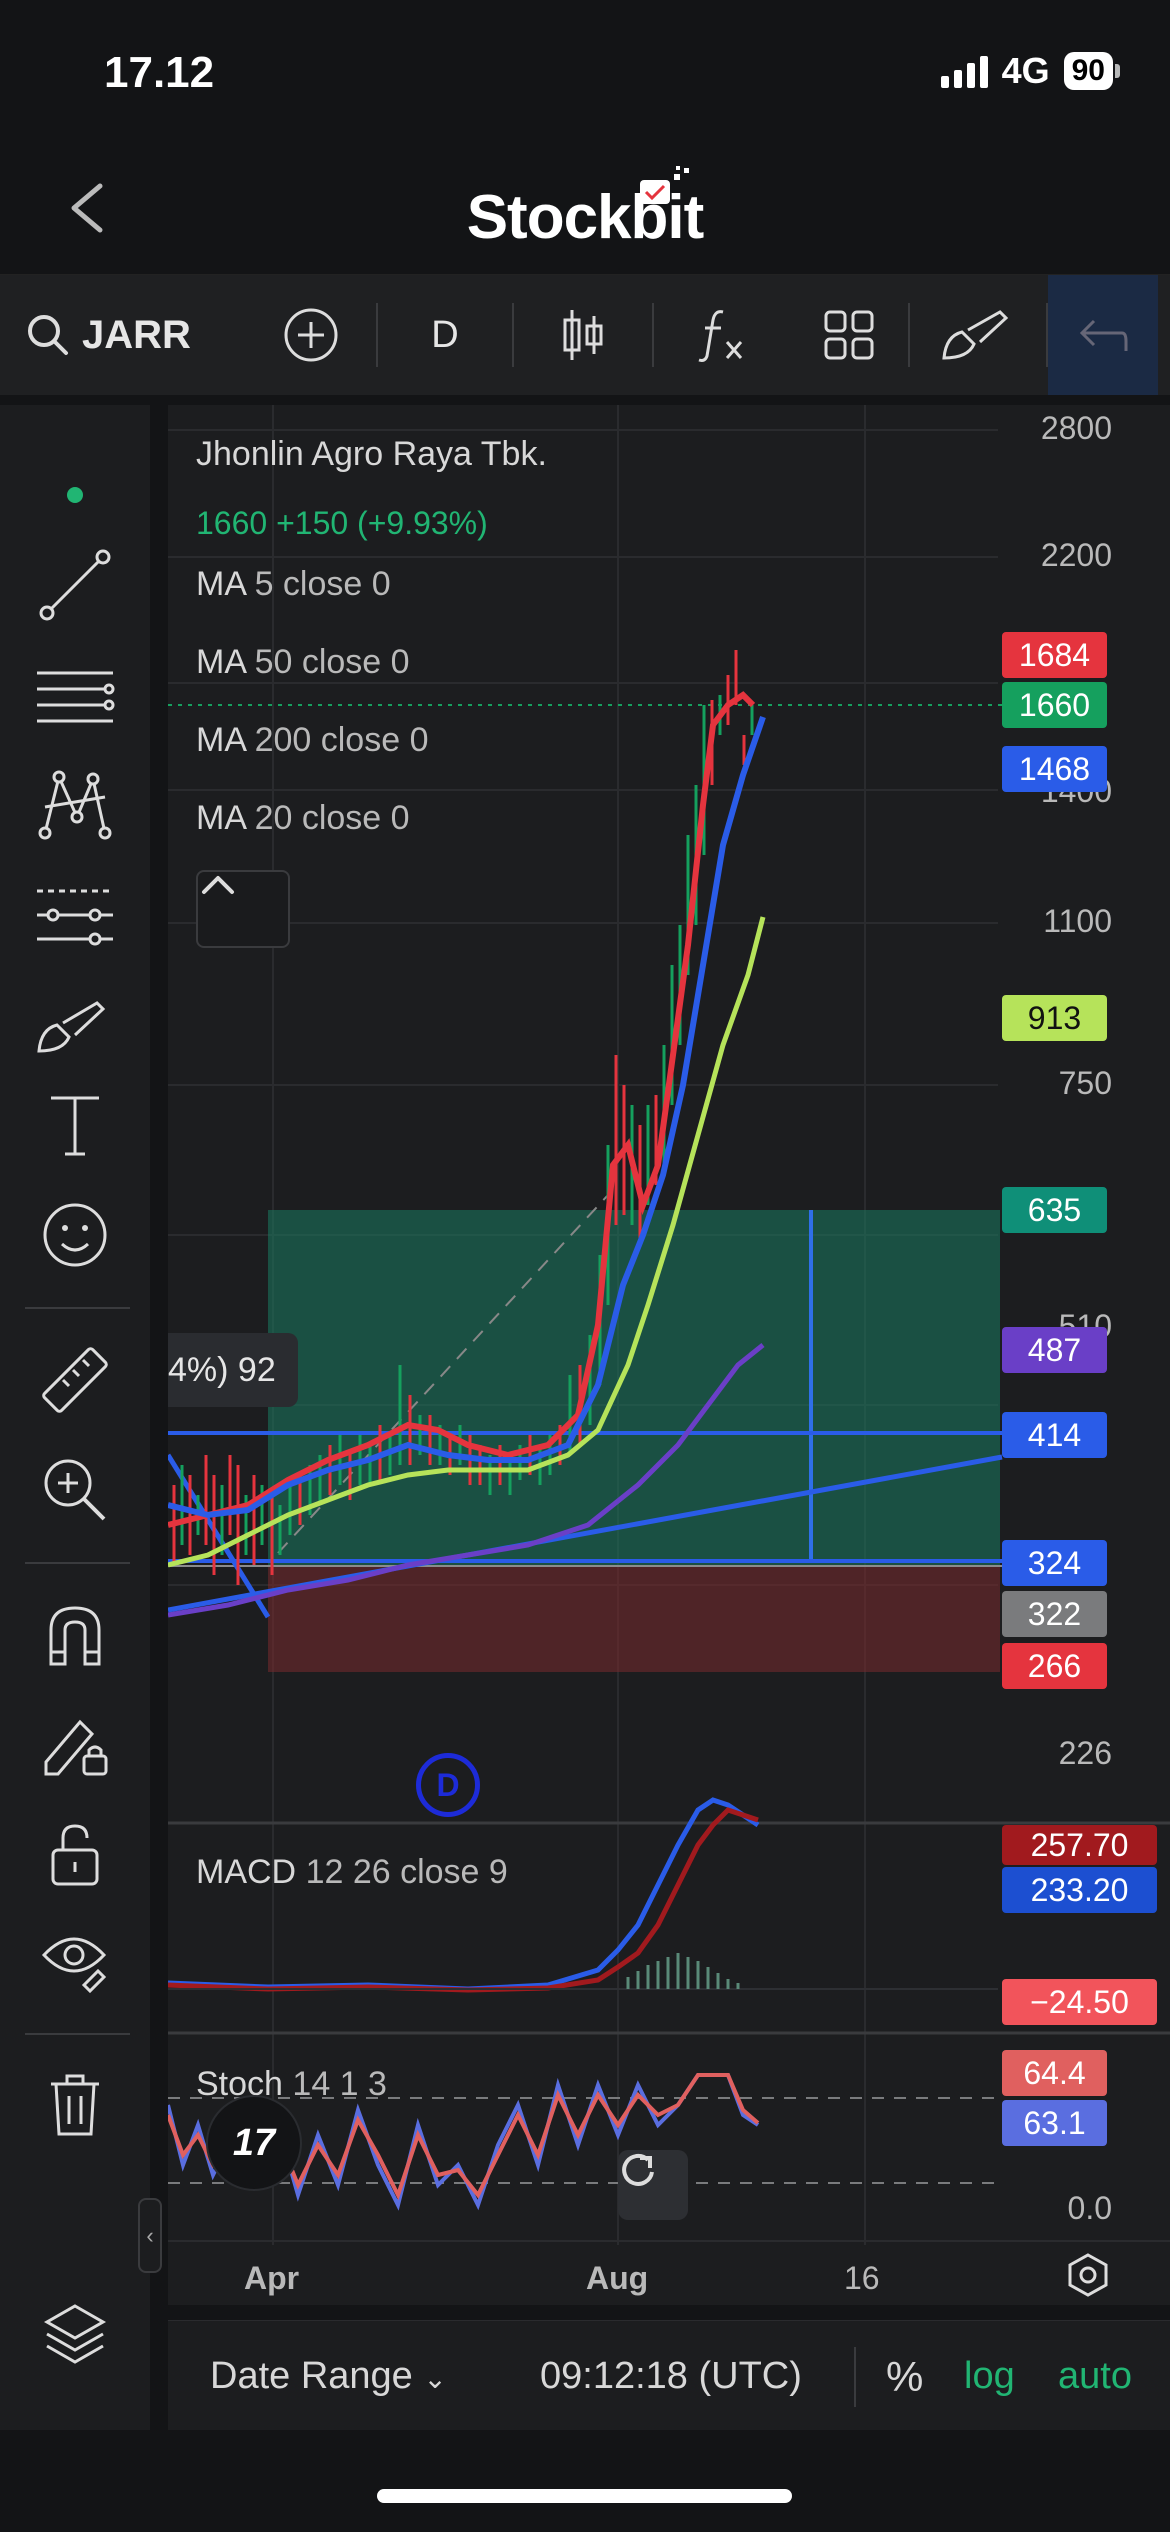 This screenshot has width=1170, height=2532. I want to click on x-tick: Aug, so click(617, 2278).